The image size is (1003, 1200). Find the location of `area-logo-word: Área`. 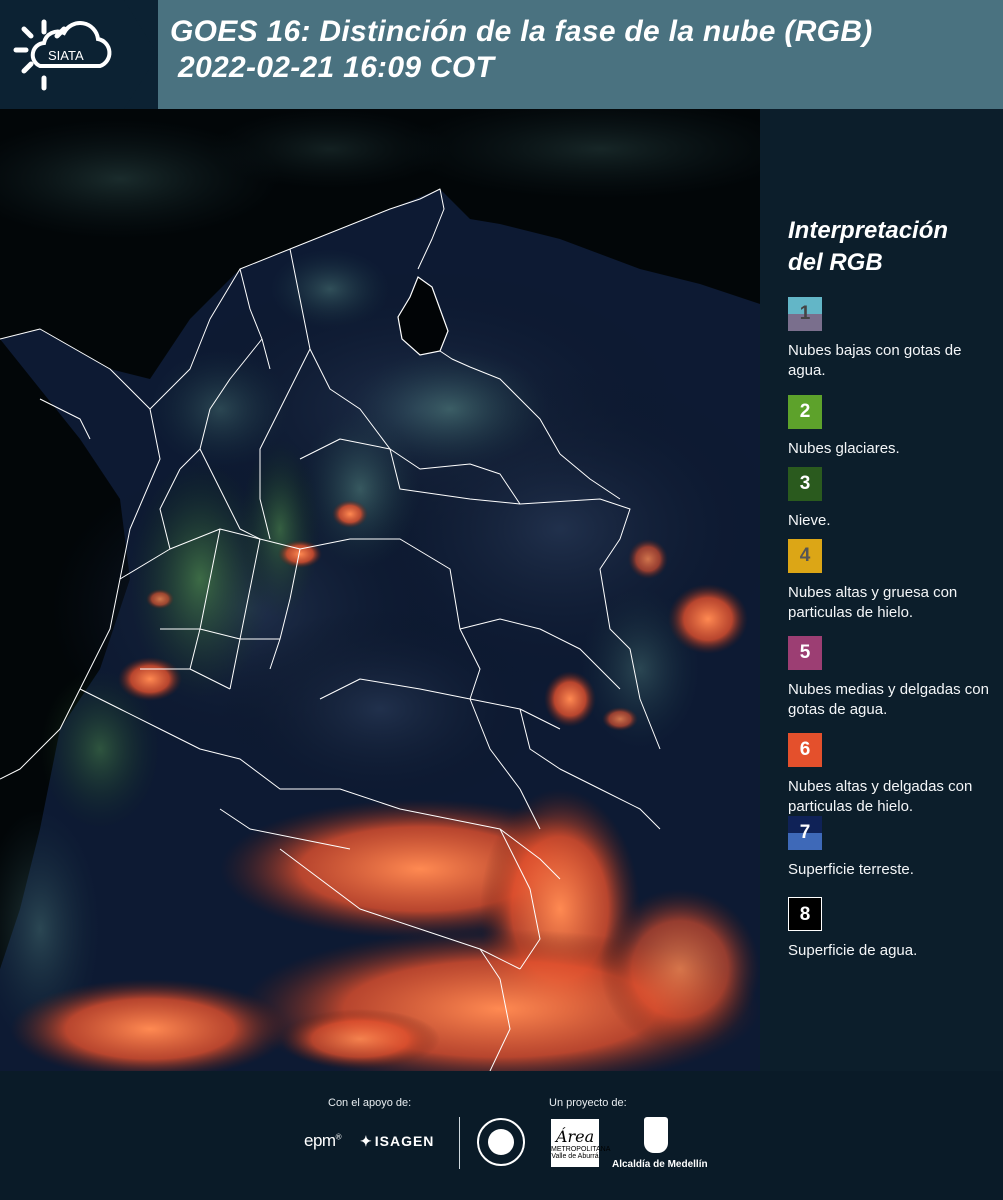

area-logo-word: Área is located at coordinates (575, 1136).